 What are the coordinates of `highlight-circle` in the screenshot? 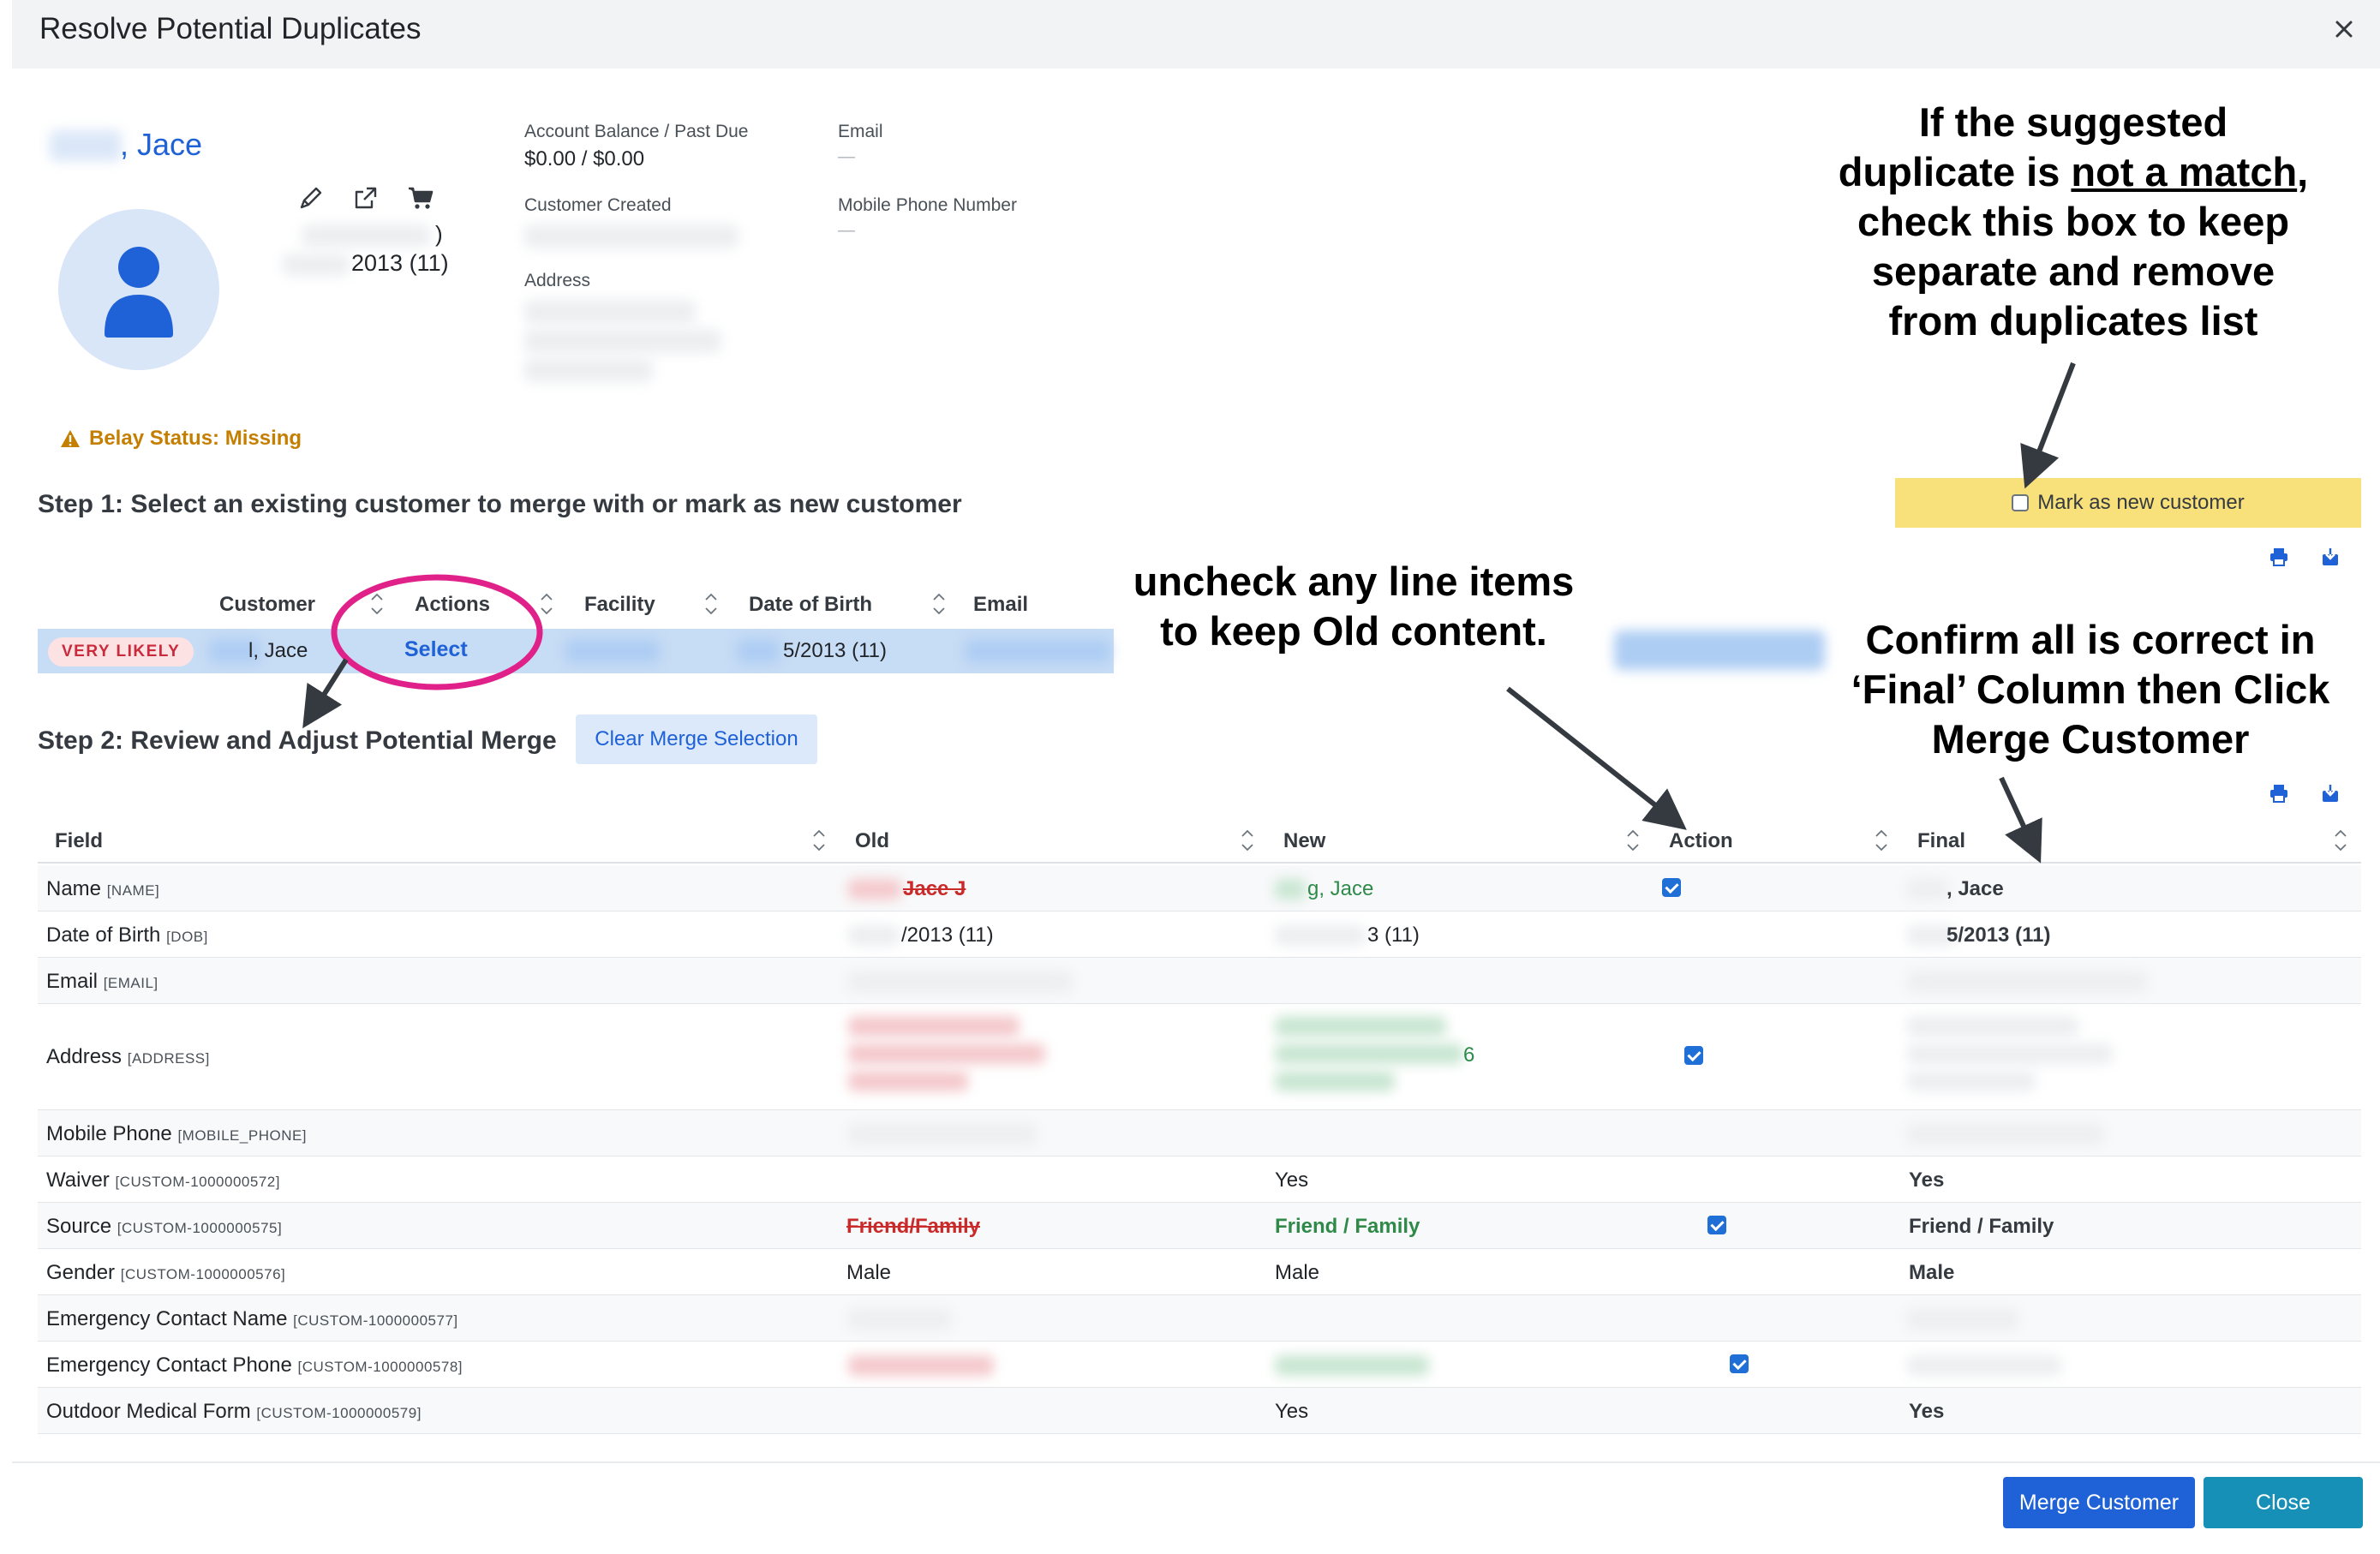 It's located at (437, 632).